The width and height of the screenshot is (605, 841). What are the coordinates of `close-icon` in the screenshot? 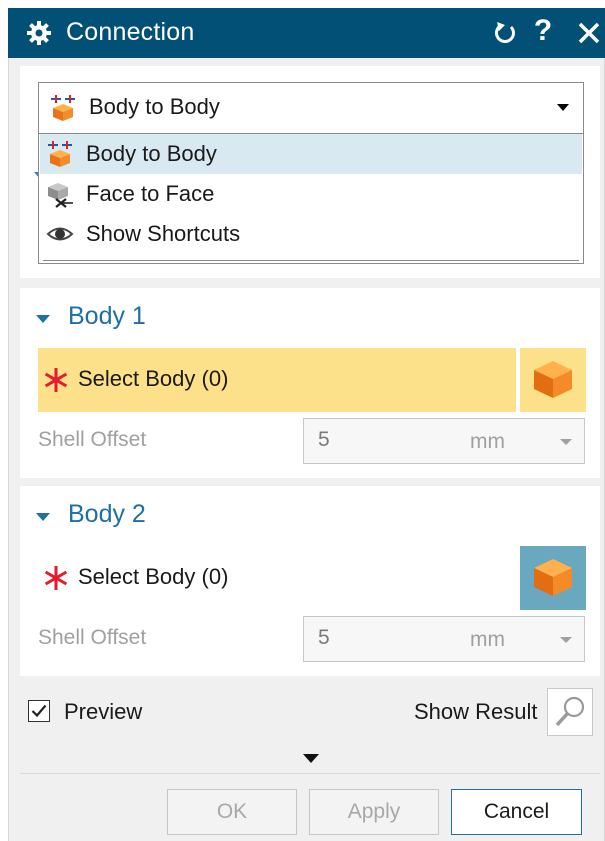 It's located at (589, 33).